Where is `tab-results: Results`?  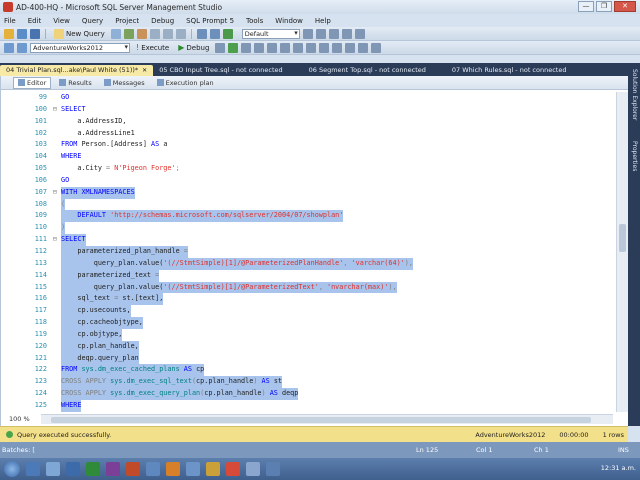
tab-results: Results is located at coordinates (75, 83).